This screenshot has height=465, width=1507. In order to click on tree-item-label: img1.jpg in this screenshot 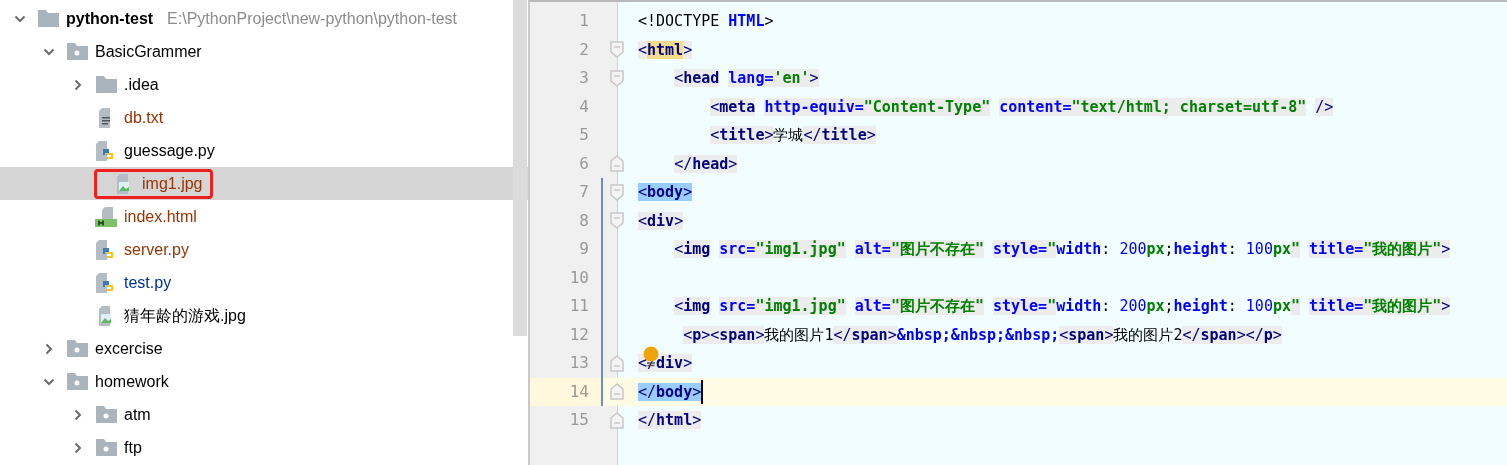, I will do `click(172, 183)`.